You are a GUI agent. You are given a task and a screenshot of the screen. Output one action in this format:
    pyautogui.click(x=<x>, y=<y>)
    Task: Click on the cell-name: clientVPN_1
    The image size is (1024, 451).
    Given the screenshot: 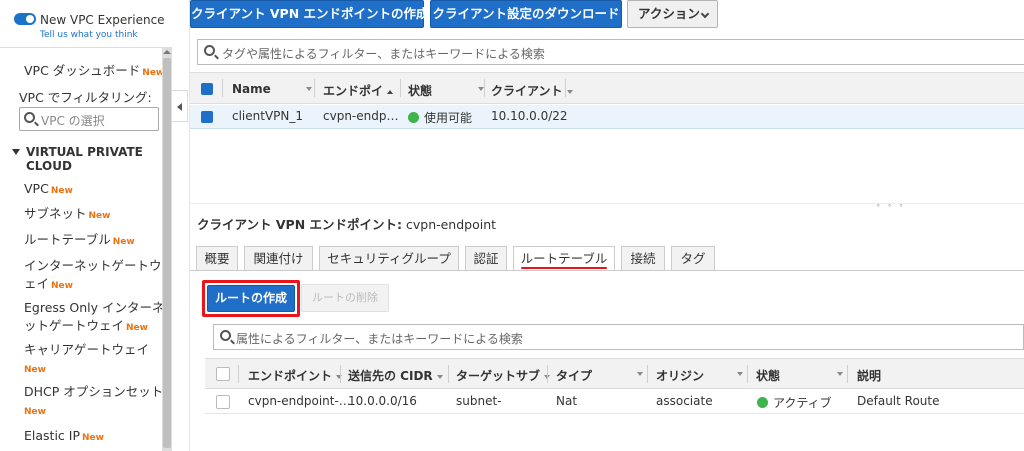 What is the action you would take?
    pyautogui.click(x=268, y=116)
    